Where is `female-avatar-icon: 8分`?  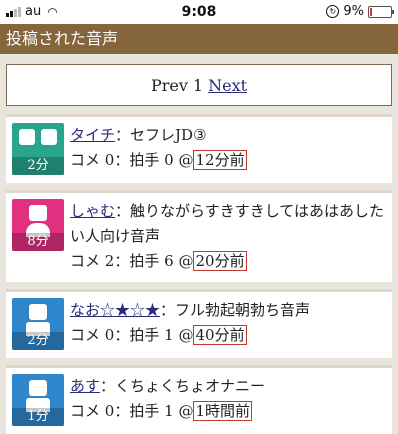 female-avatar-icon: 8分 is located at coordinates (38, 225).